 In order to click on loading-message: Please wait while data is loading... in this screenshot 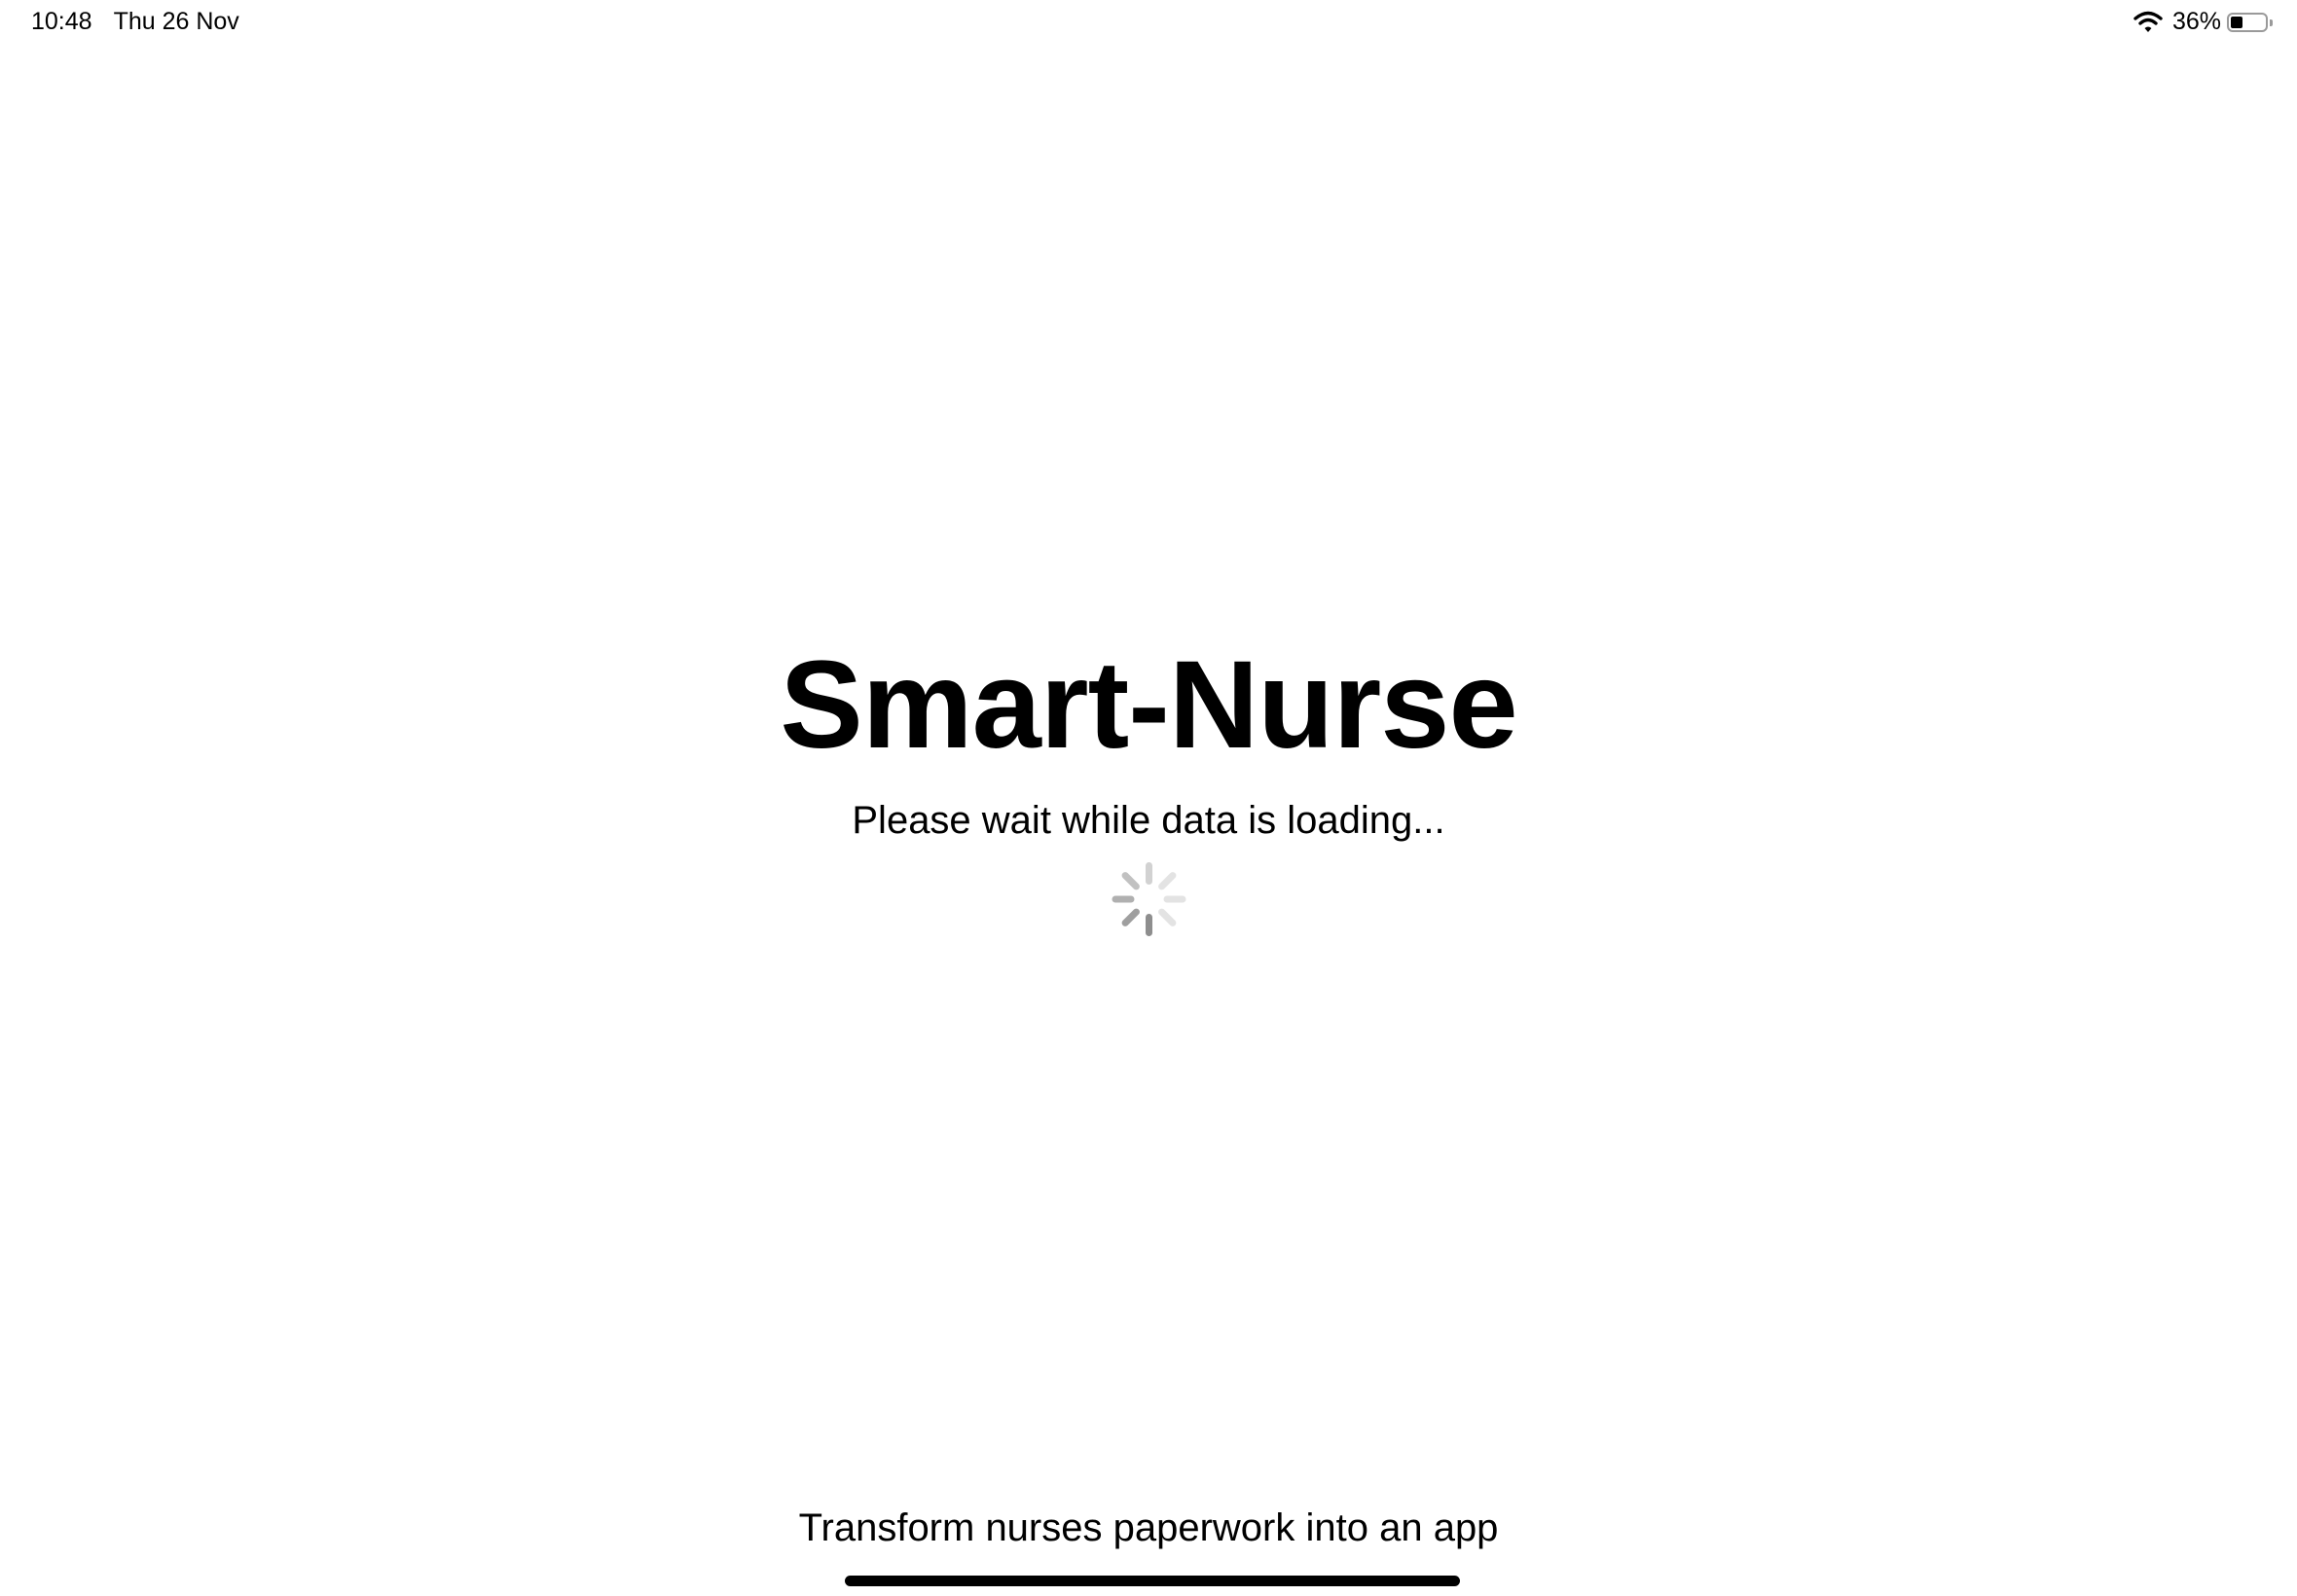, I will do `click(1148, 820)`.